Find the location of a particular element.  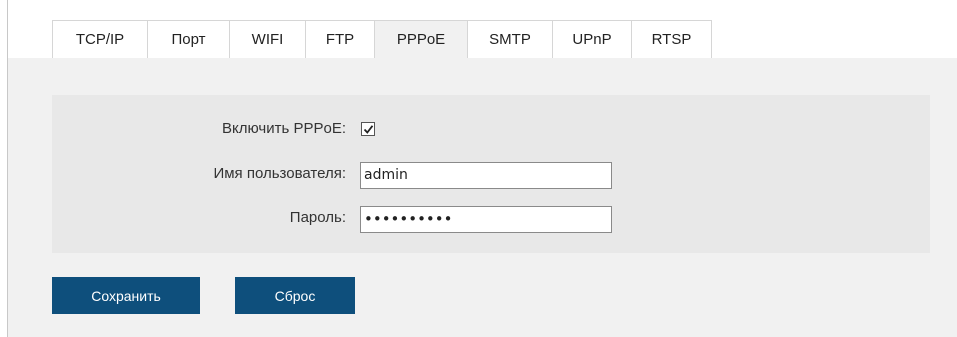

tab-port: Порт is located at coordinates (188, 39).